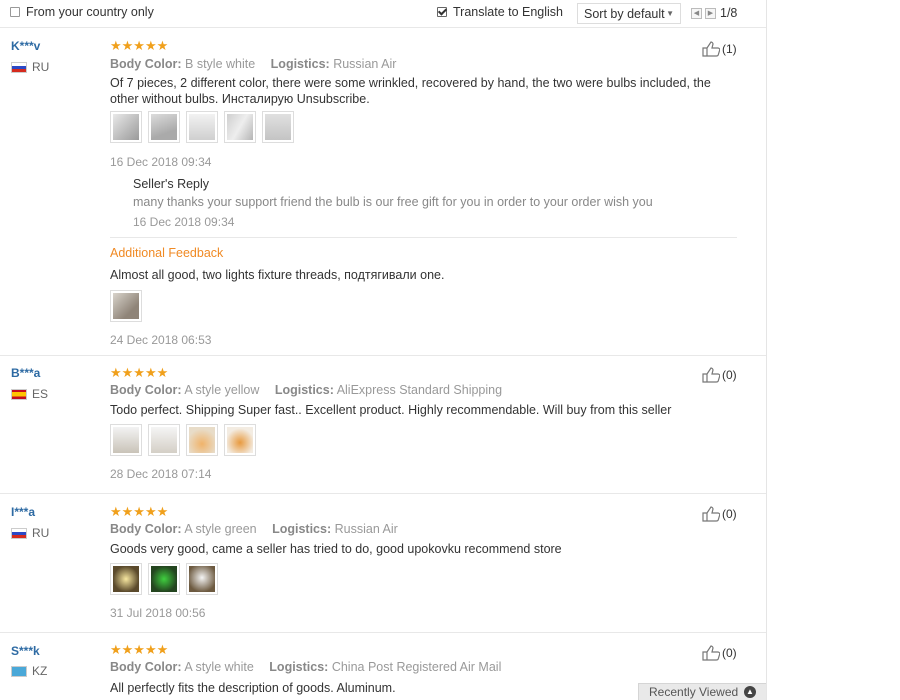  Describe the element at coordinates (171, 184) in the screenshot. I see `sellers-reply-title: Seller's Reply` at that location.